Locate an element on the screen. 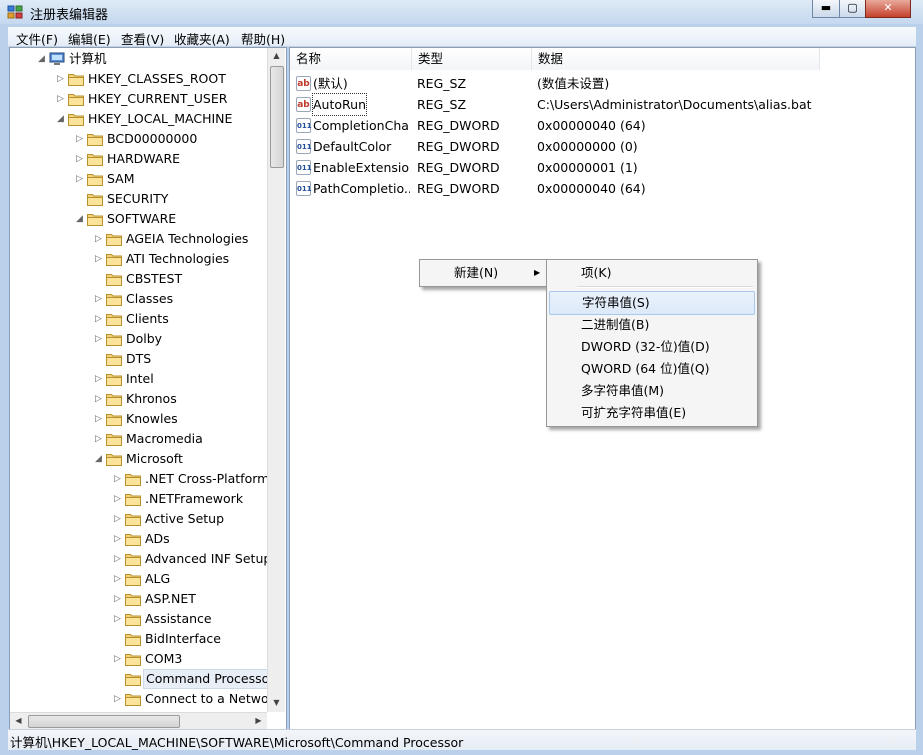 The image size is (923, 755). tree-node: ◢ HKEY_LOCAL_MACHINE is located at coordinates (138, 119).